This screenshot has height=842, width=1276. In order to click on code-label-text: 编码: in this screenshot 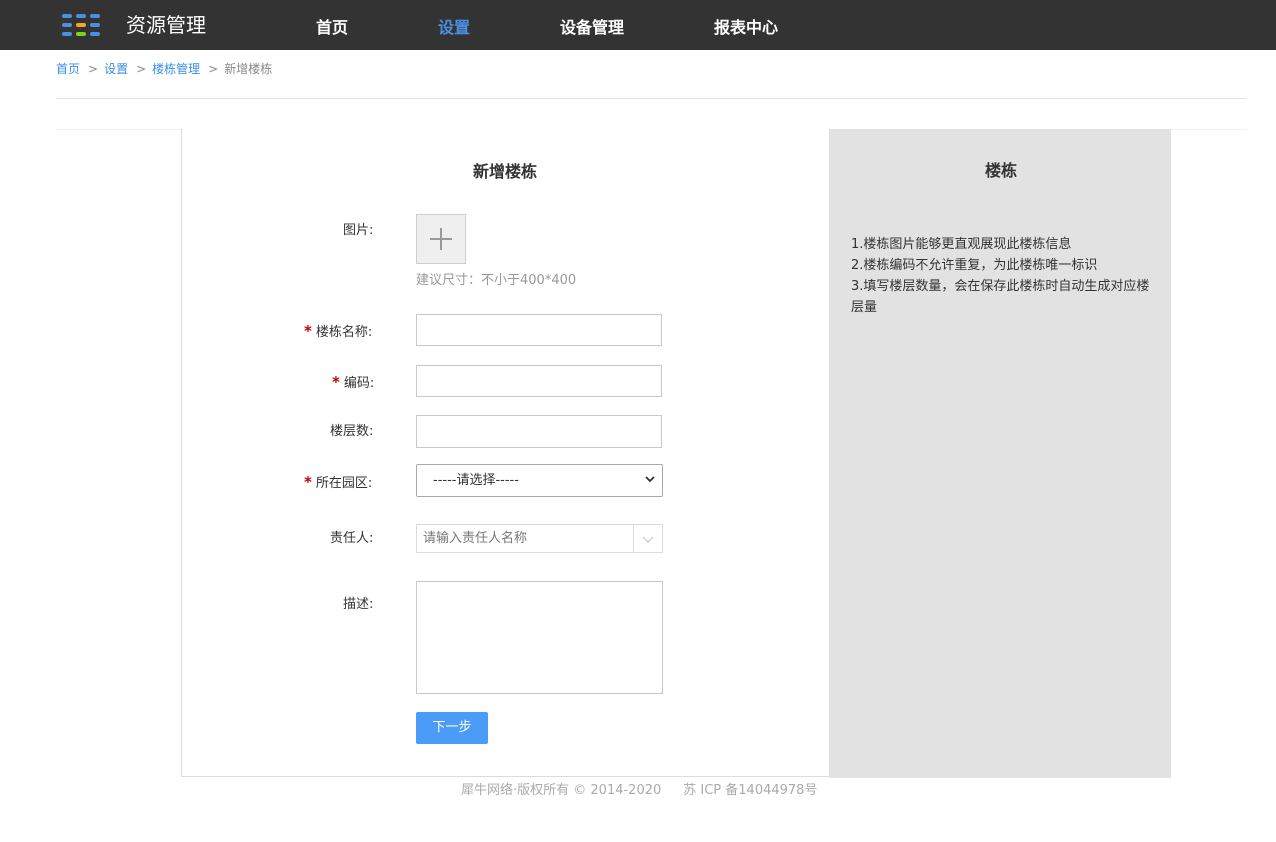, I will do `click(359, 383)`.